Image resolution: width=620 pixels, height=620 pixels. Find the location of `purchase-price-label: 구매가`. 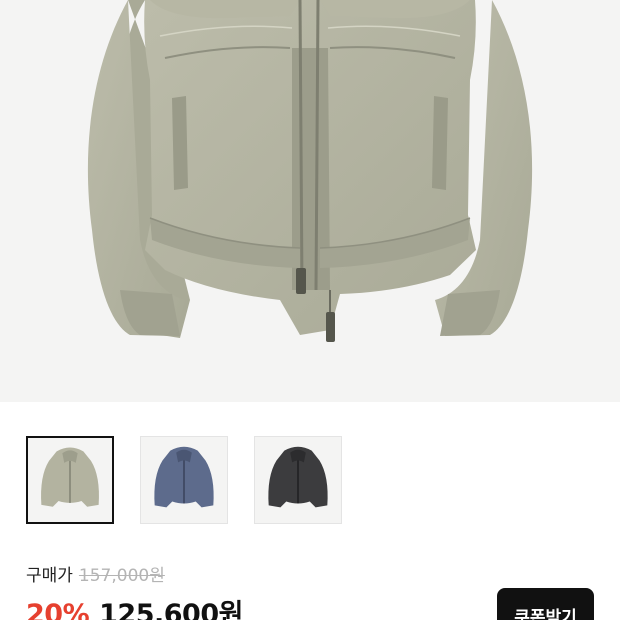

purchase-price-label: 구매가 is located at coordinates (49, 575).